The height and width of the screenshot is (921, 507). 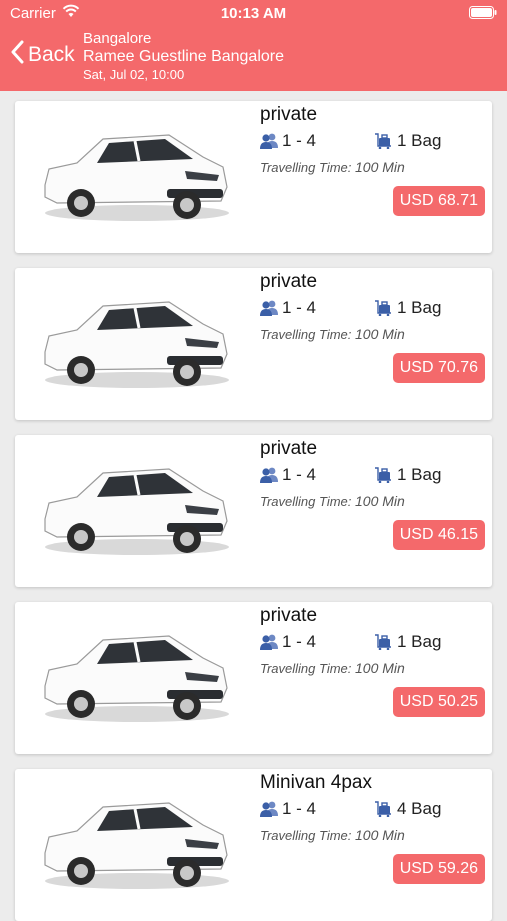 I want to click on back-button: Back, so click(x=42, y=54).